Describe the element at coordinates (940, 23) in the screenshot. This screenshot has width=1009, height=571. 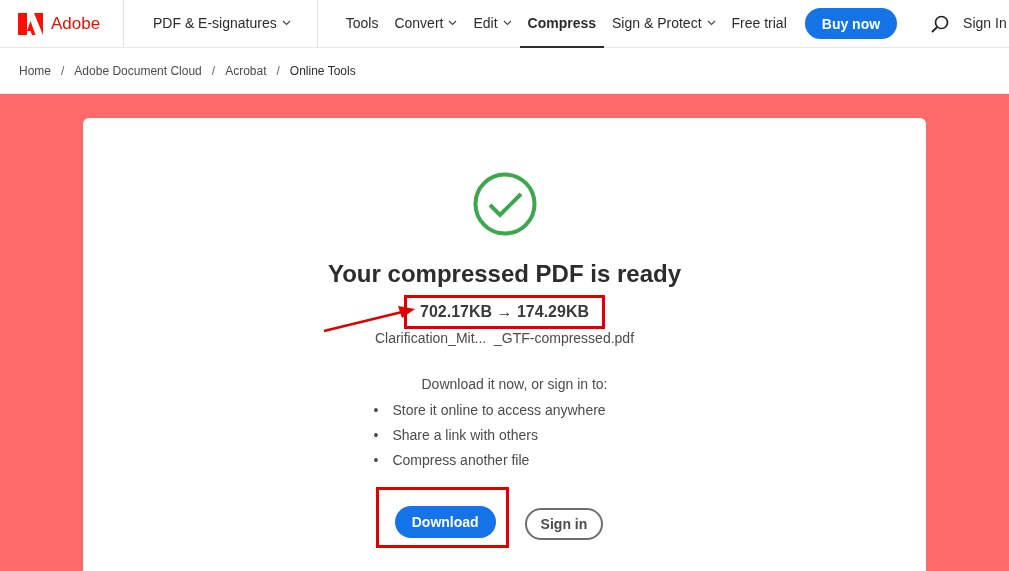
I see `search-icon` at that location.